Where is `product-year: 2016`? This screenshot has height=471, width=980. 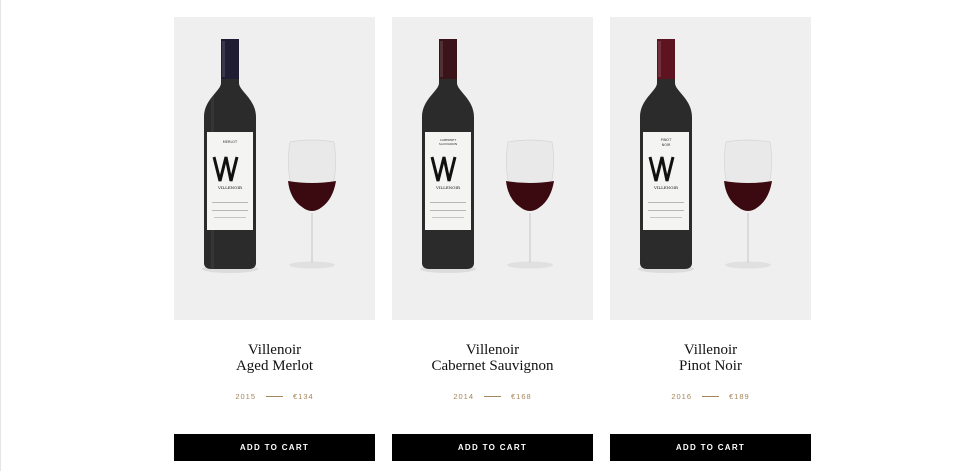
product-year: 2016 is located at coordinates (681, 396).